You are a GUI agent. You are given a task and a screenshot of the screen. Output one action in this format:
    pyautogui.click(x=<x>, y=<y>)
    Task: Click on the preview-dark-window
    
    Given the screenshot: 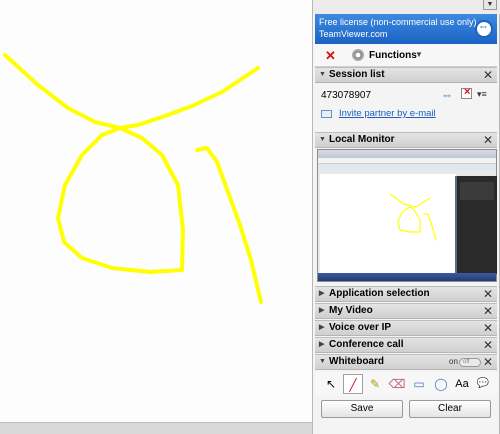 What is the action you would take?
    pyautogui.click(x=476, y=225)
    